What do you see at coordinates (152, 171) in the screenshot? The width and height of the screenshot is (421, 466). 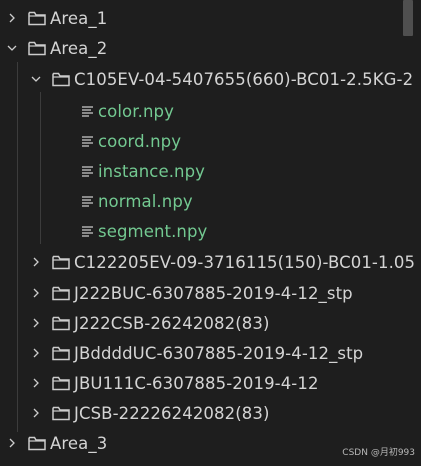 I see `tree-item-label: instance.npy` at bounding box center [152, 171].